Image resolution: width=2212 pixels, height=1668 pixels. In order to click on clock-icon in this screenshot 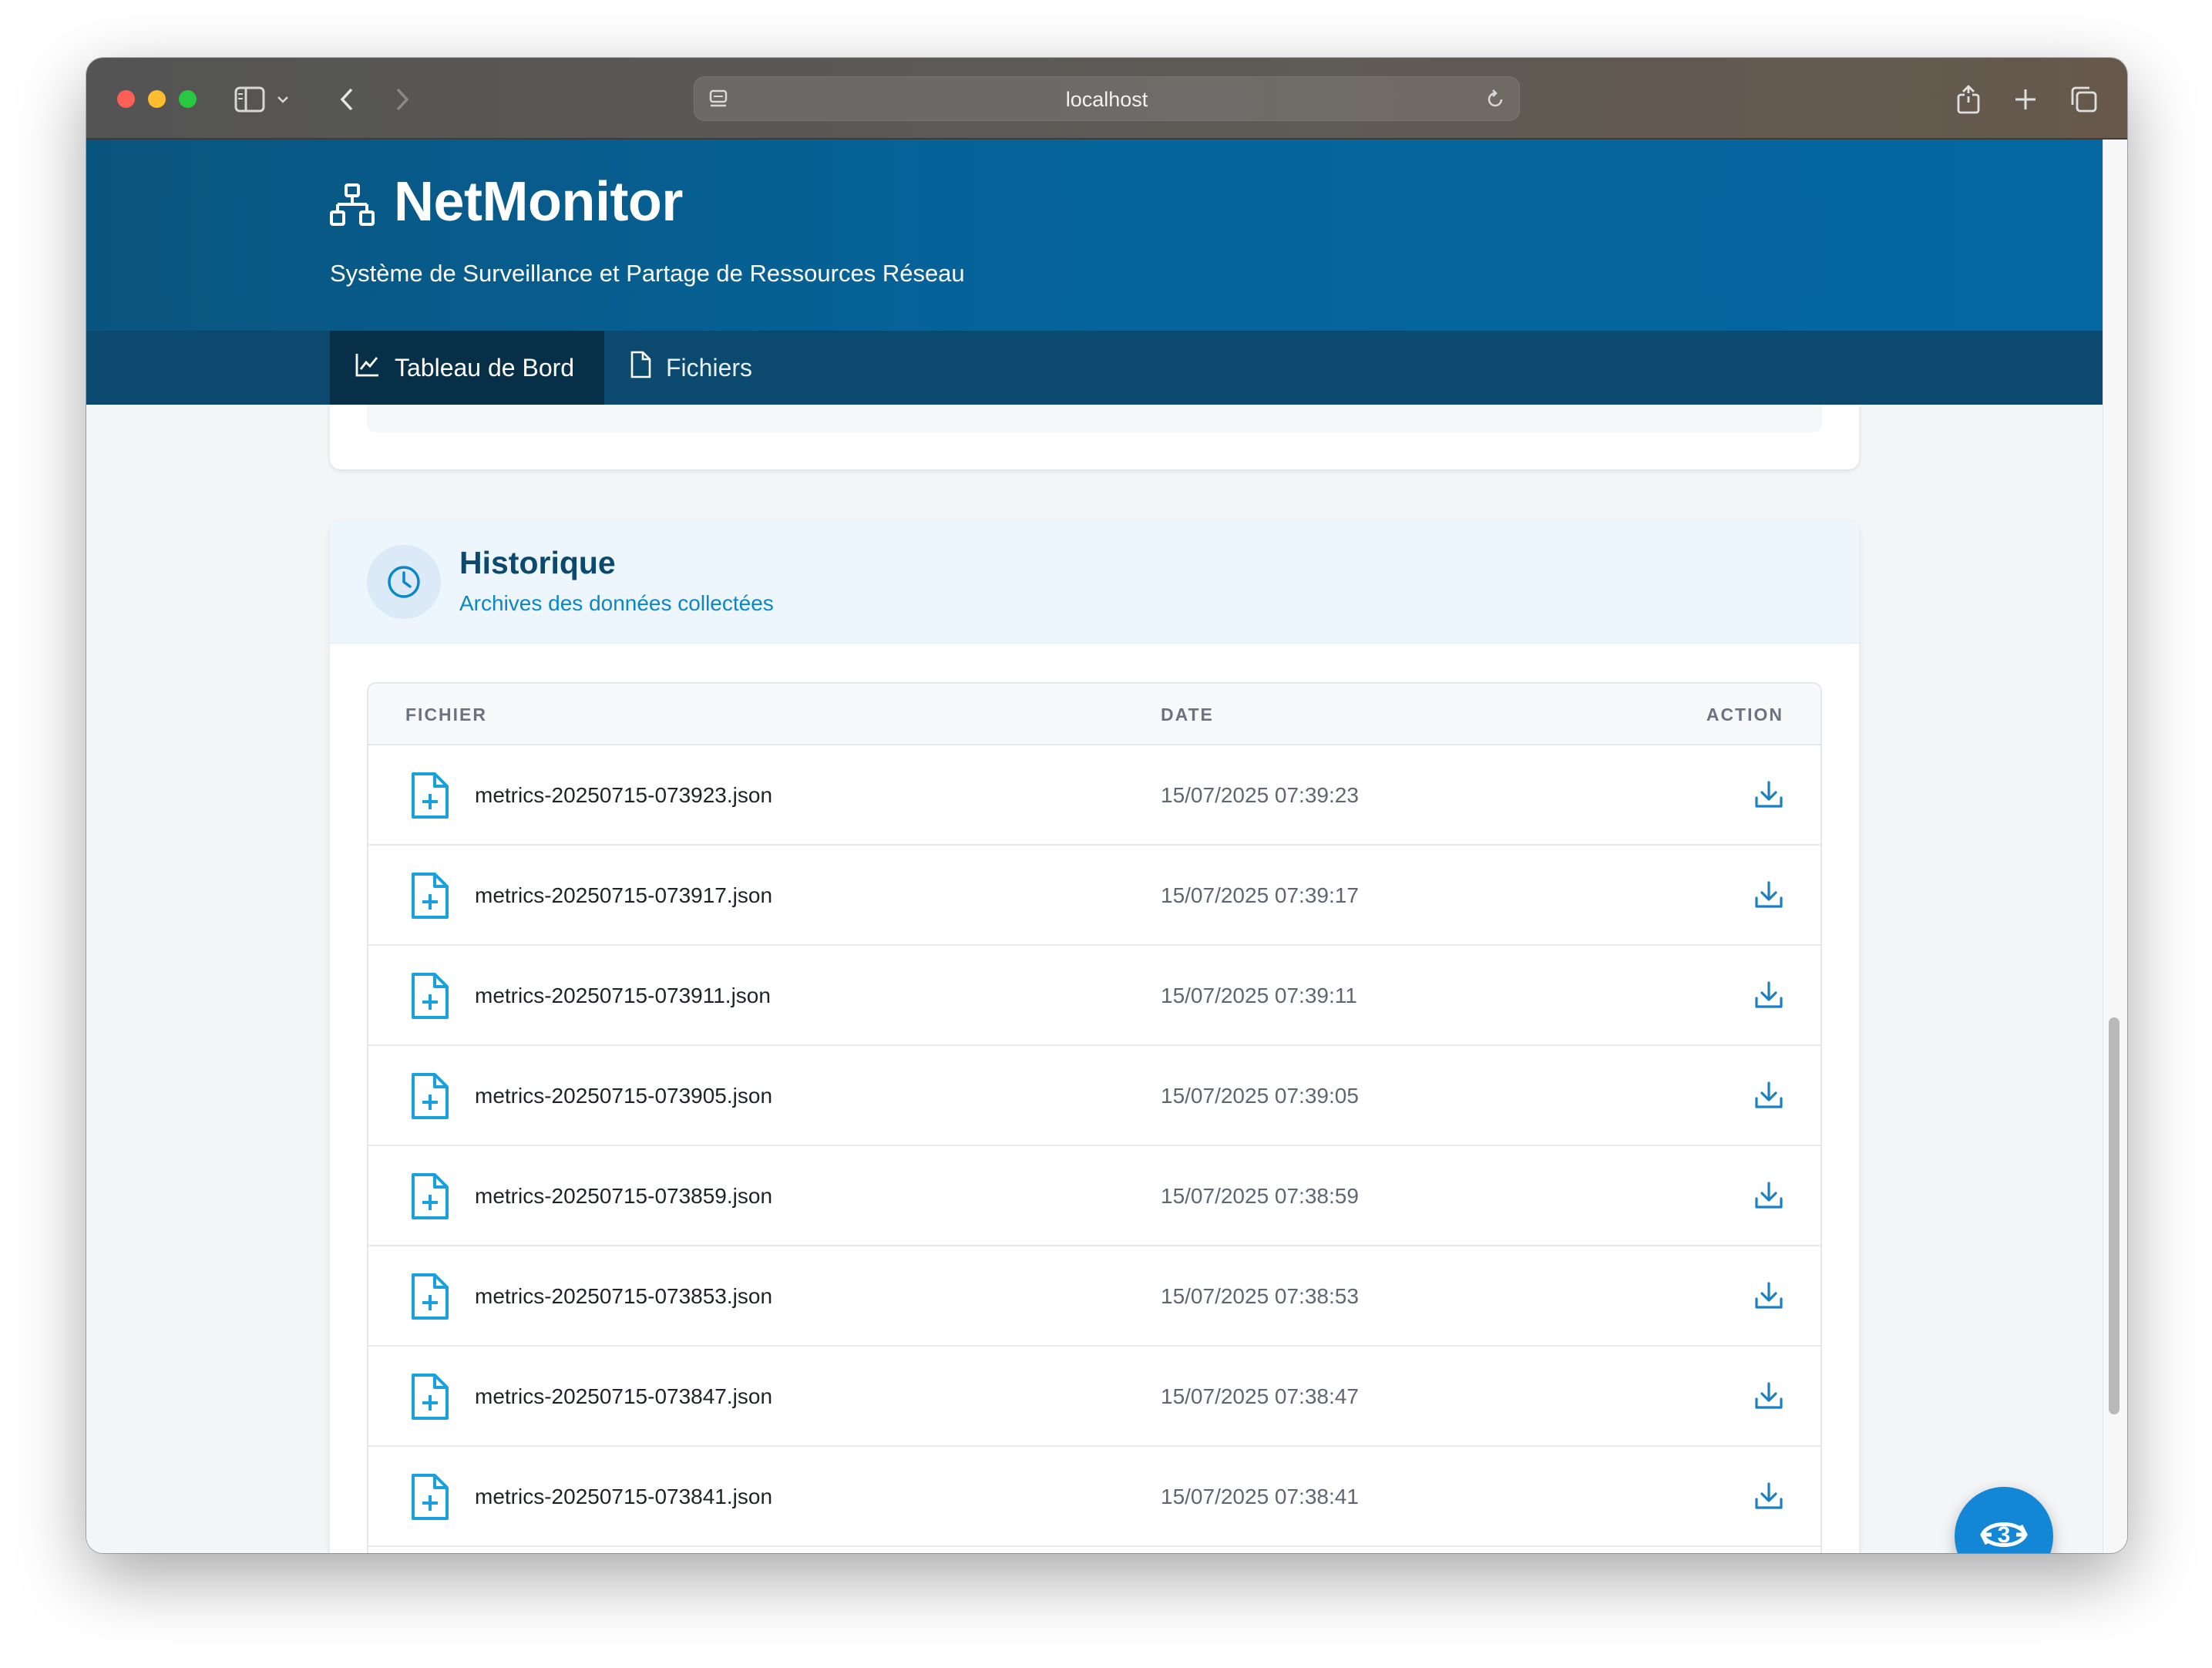, I will do `click(404, 582)`.